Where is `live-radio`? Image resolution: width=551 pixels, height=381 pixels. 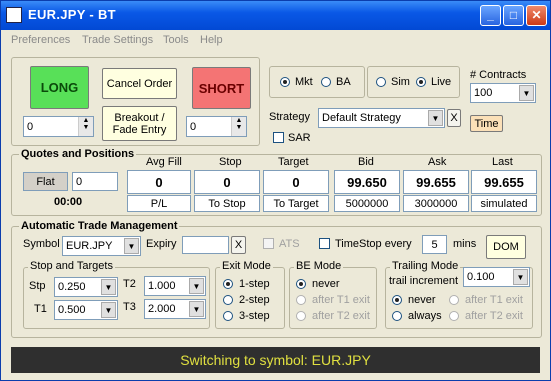 live-radio is located at coordinates (421, 82).